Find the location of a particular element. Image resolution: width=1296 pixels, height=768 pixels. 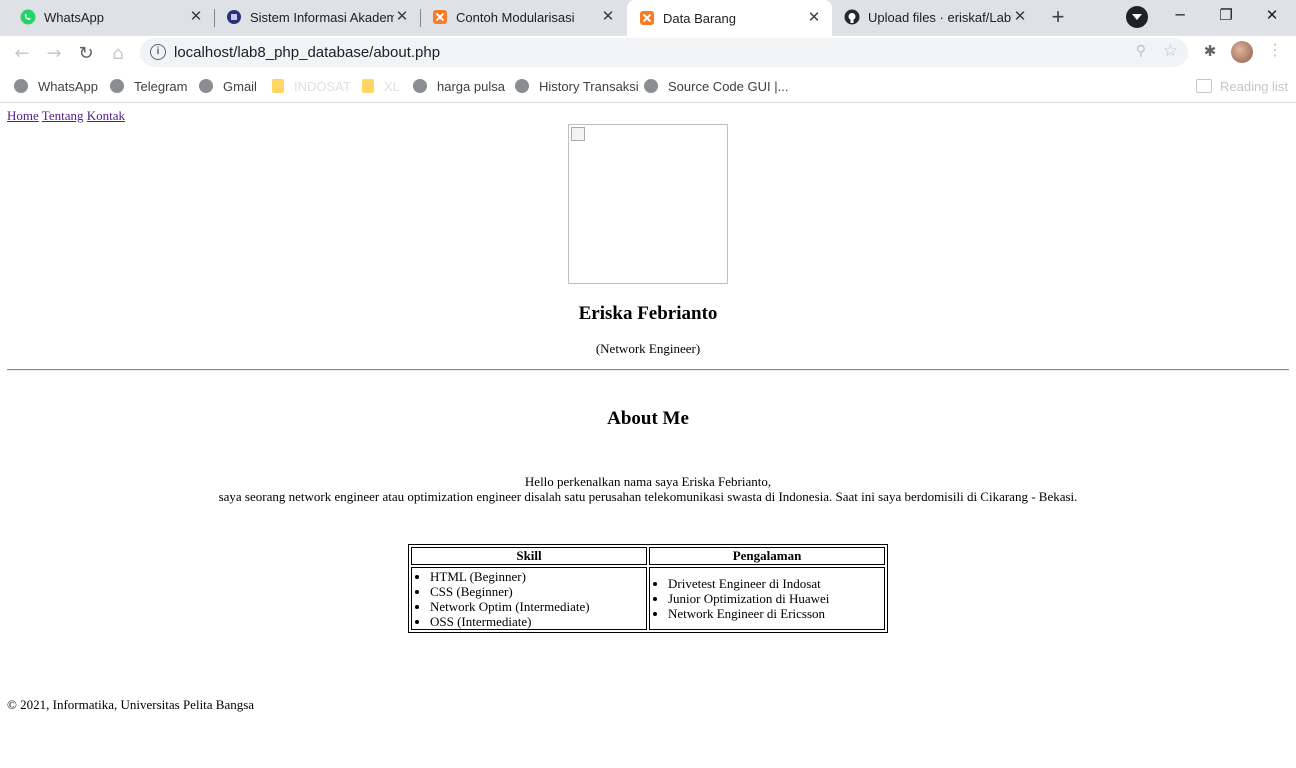

university-icon is located at coordinates (234, 17).